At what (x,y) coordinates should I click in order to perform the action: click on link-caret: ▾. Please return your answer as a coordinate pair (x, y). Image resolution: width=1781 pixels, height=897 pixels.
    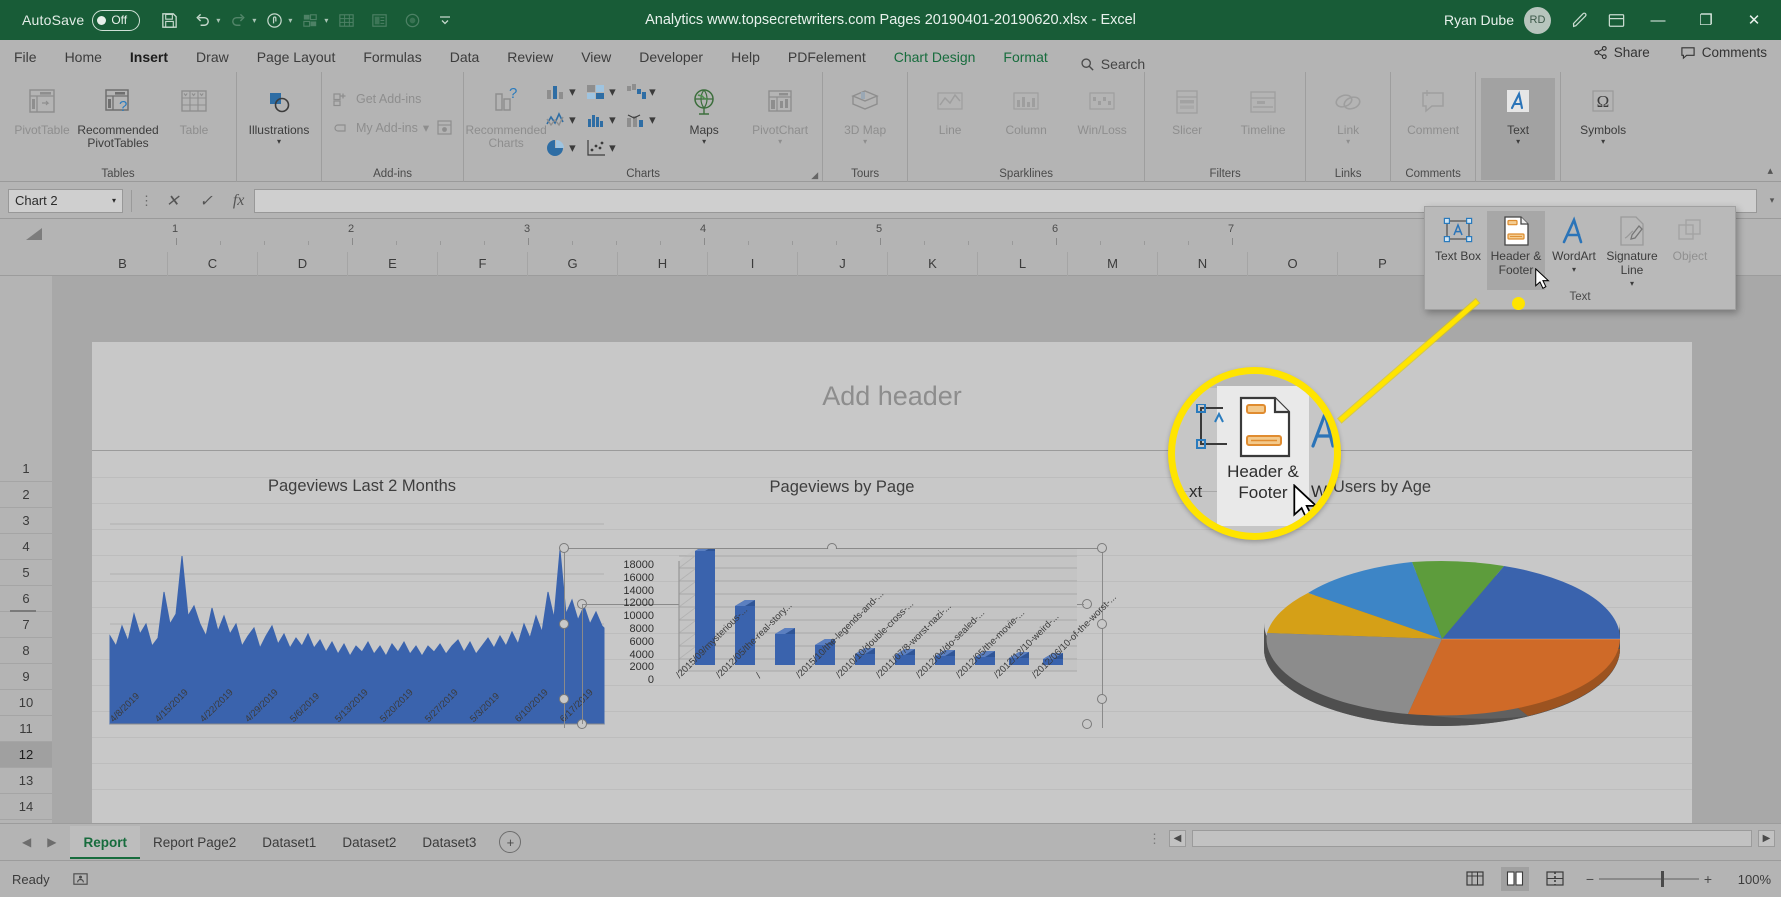
    Looking at the image, I should click on (1348, 142).